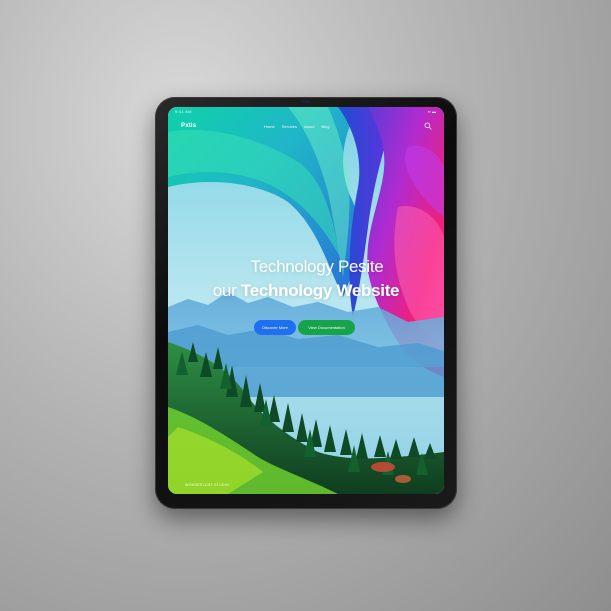 Image resolution: width=611 pixels, height=611 pixels. What do you see at coordinates (428, 126) in the screenshot?
I see `search-icon` at bounding box center [428, 126].